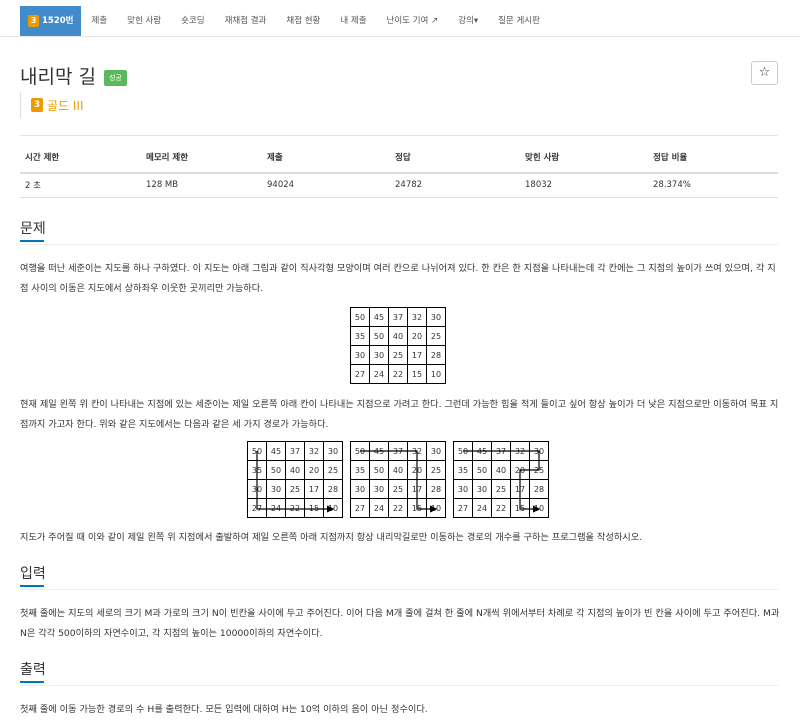 Image resolution: width=800 pixels, height=726 pixels. What do you see at coordinates (417, 374) in the screenshot?
I see `grid-cell: 15` at bounding box center [417, 374].